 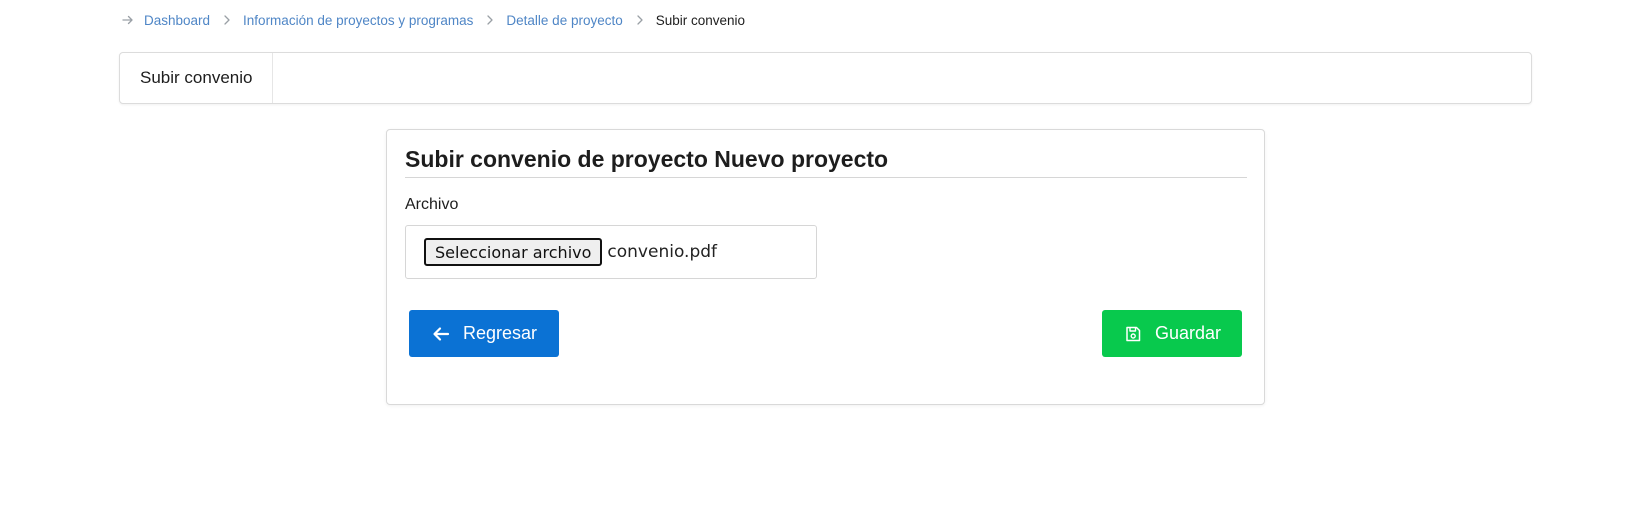 What do you see at coordinates (825, 78) in the screenshot?
I see `tab-bar: Subir convenio` at bounding box center [825, 78].